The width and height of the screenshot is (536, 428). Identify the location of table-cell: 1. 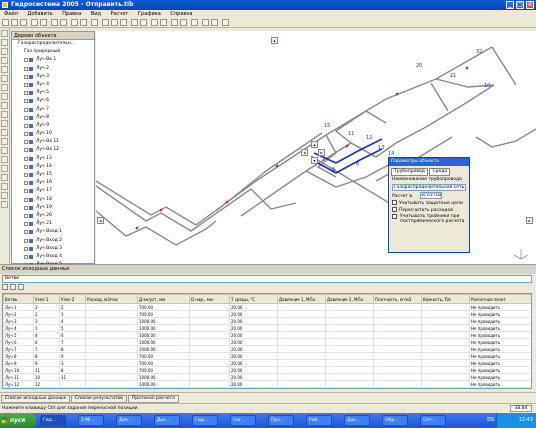
(46, 328).